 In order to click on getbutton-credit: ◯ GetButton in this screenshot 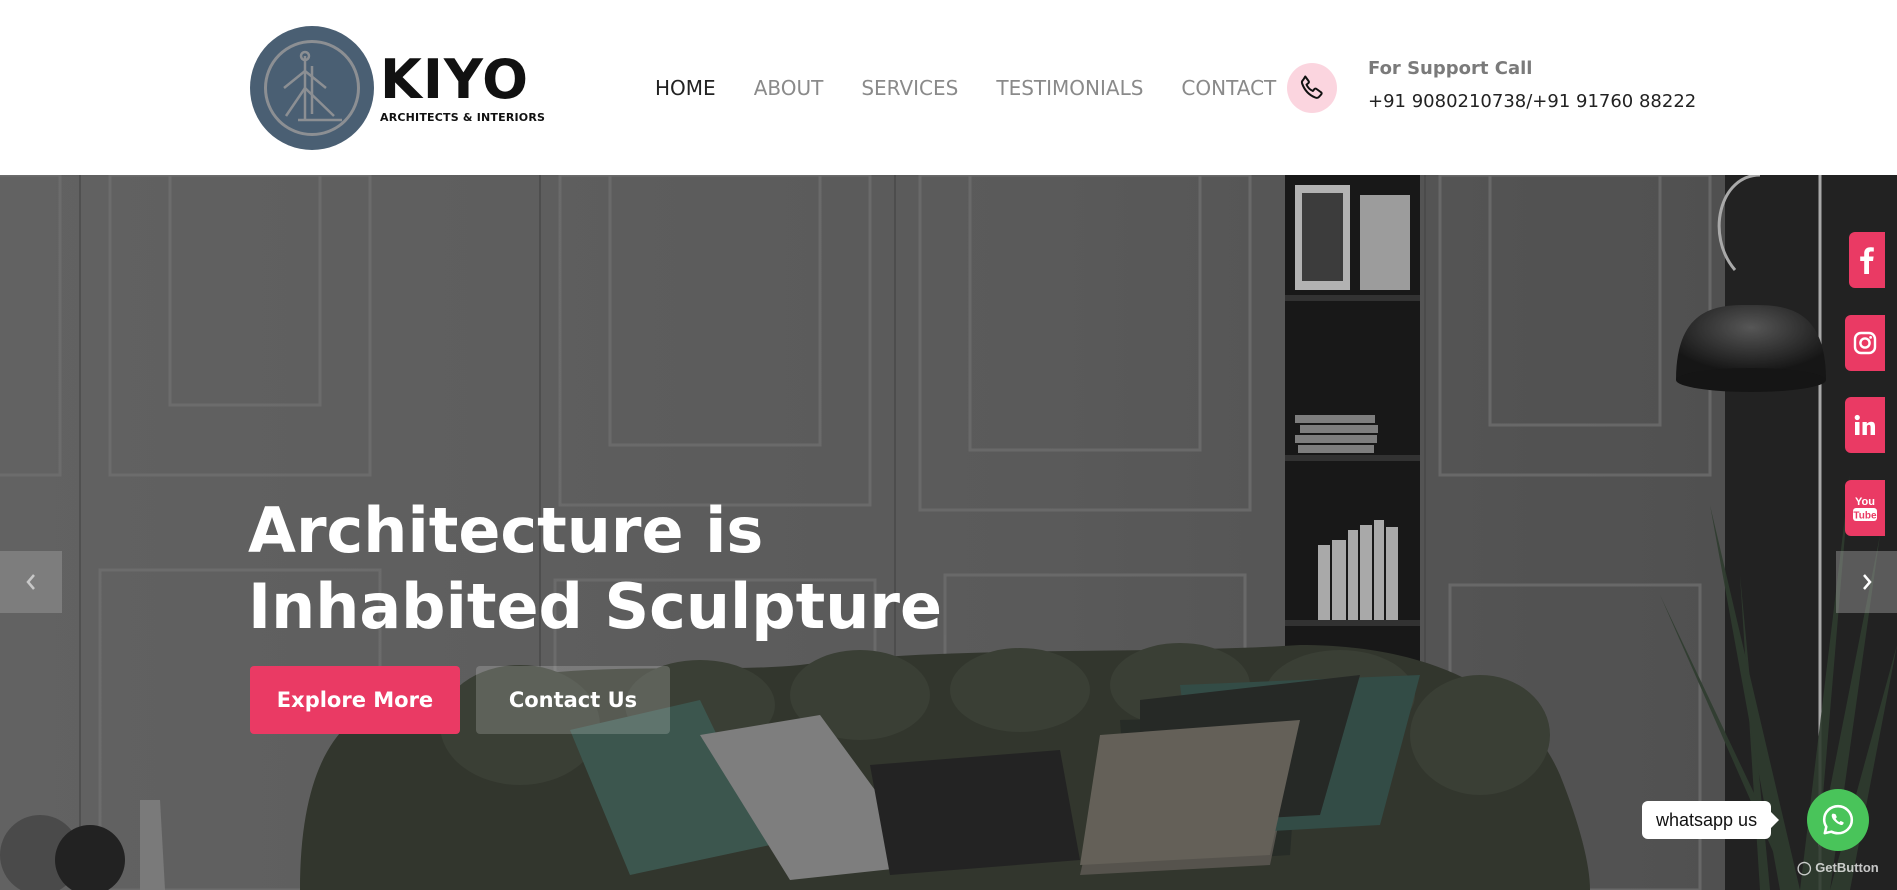, I will do `click(1838, 868)`.